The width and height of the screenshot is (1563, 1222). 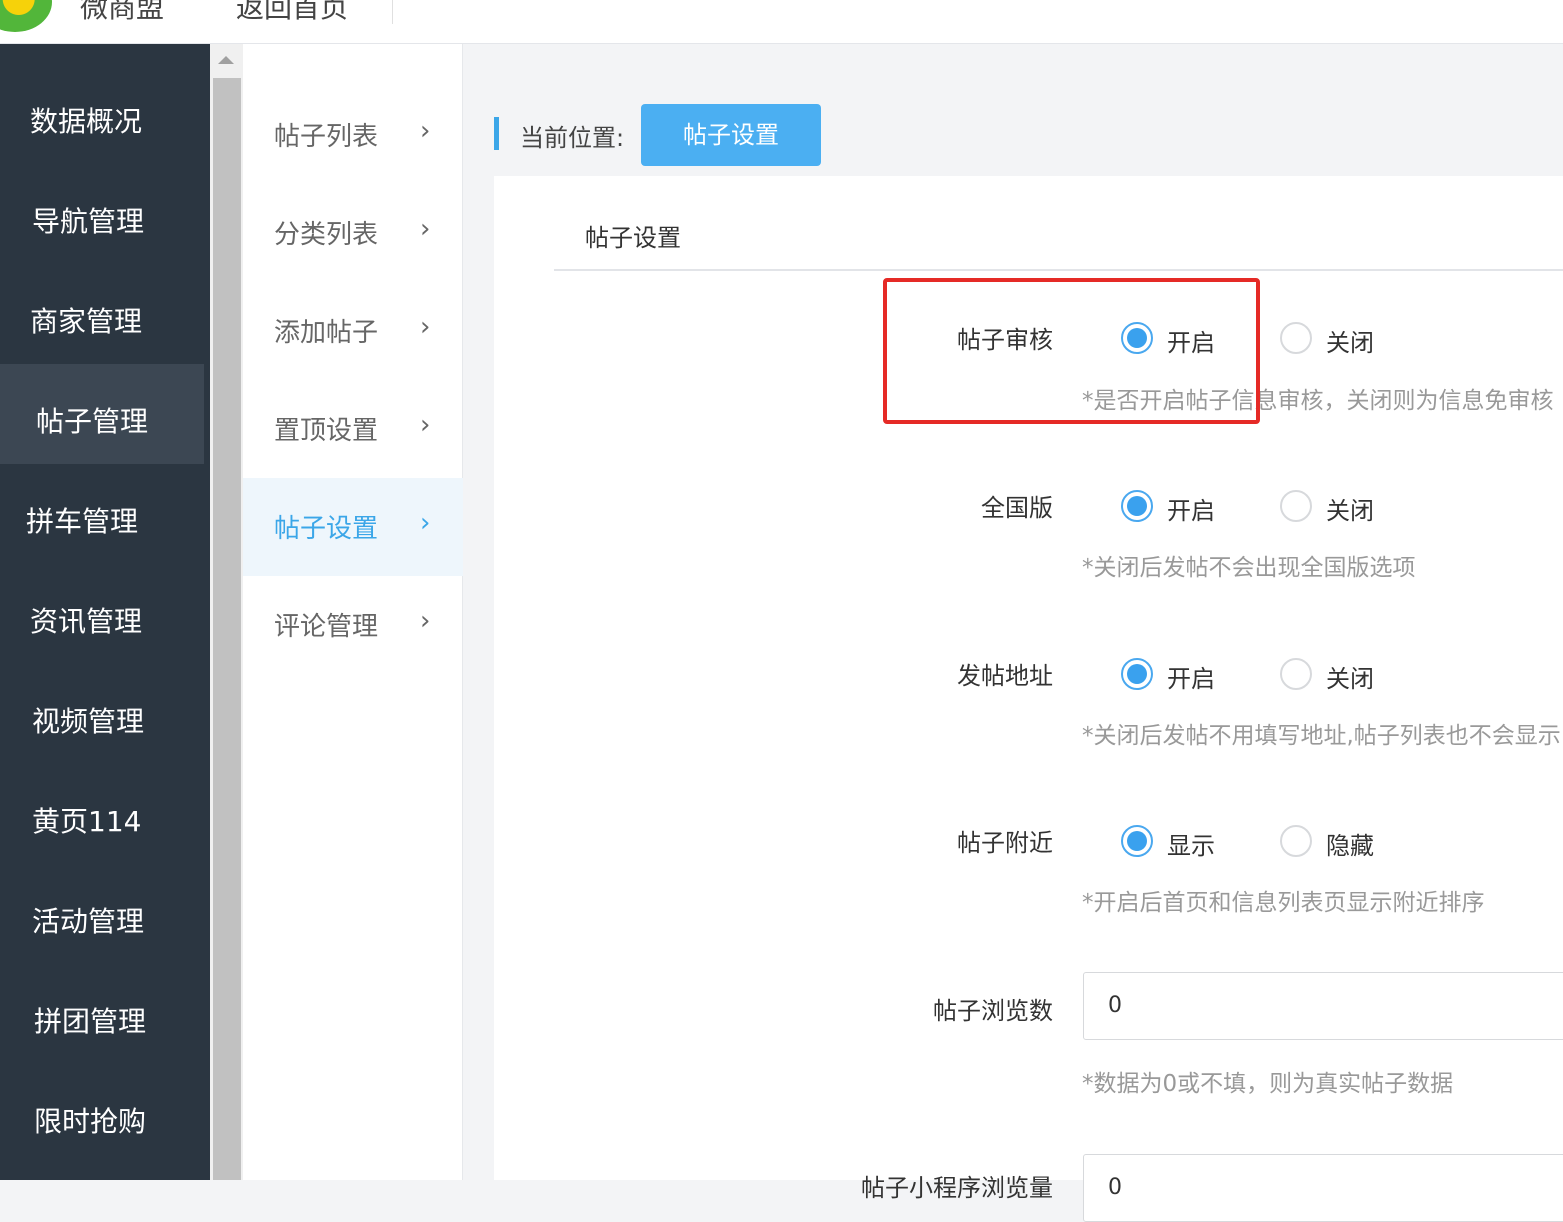 I want to click on top-divider, so click(x=392, y=12).